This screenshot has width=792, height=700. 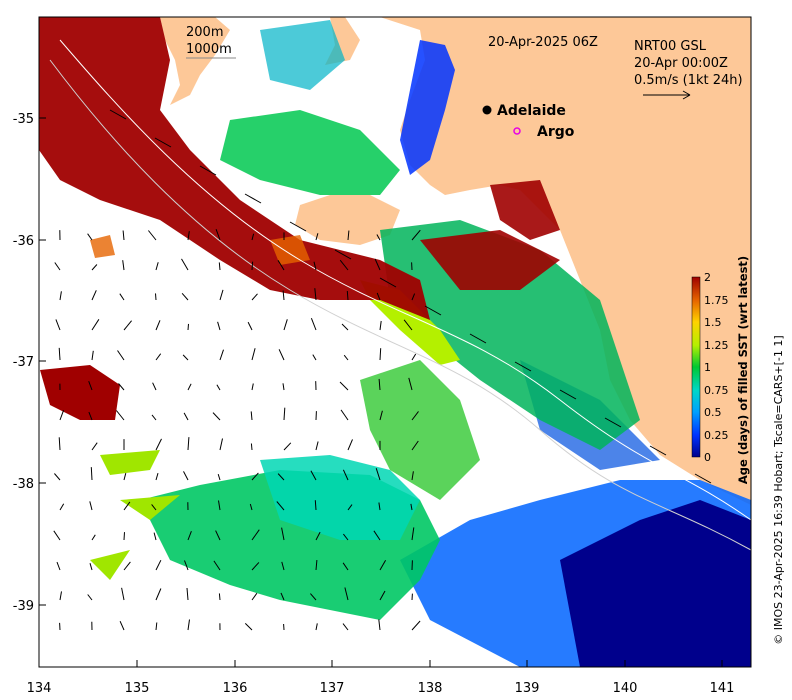 What do you see at coordinates (235, 688) in the screenshot?
I see `x-tick-label: 136` at bounding box center [235, 688].